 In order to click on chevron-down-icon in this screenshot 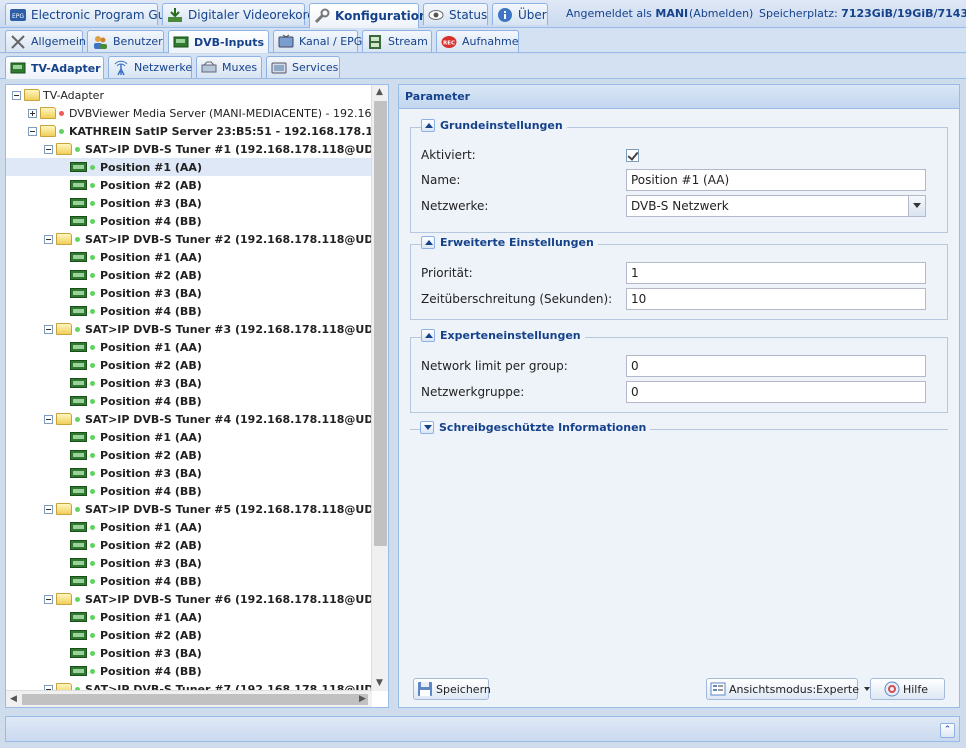, I will do `click(916, 206)`.